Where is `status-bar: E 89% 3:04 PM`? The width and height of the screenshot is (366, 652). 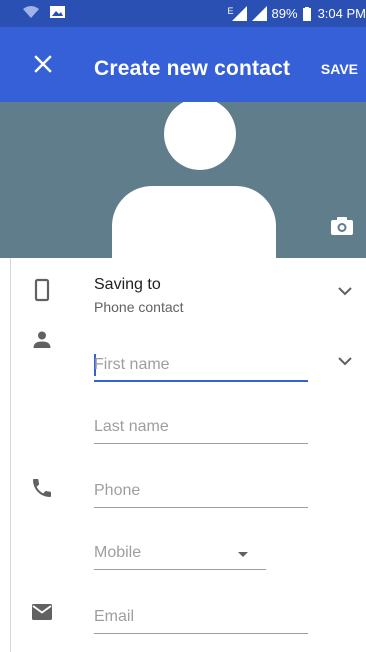
status-bar: E 89% 3:04 PM is located at coordinates (183, 13).